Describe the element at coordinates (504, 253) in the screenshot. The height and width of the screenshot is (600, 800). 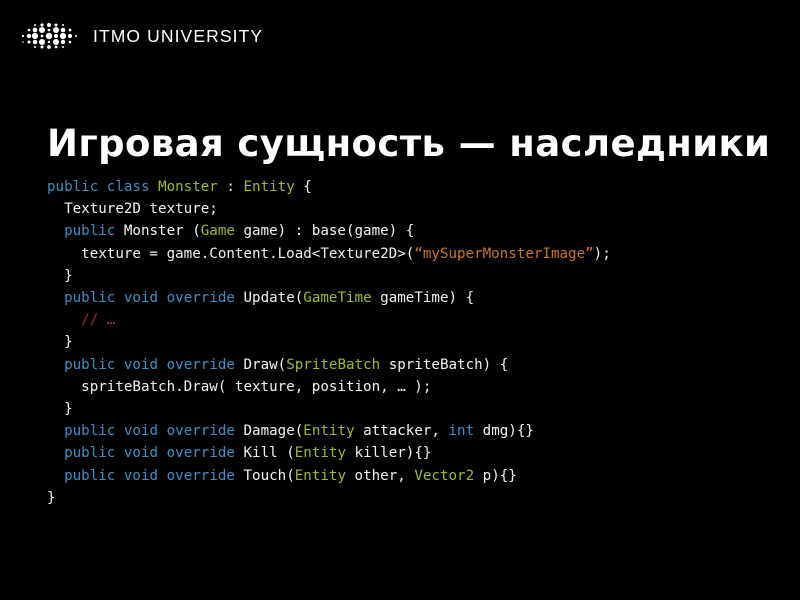
I see `code-token-str: “mySuperMonsterImage”` at that location.